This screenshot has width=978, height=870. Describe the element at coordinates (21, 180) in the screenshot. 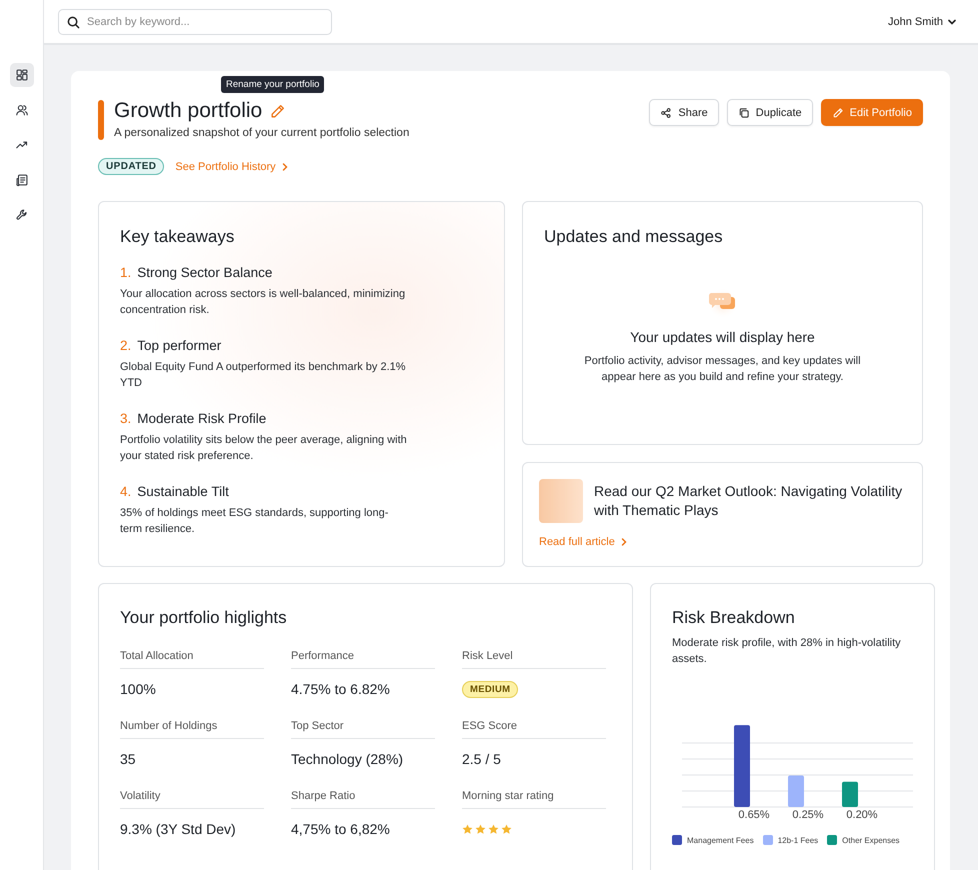

I see `document-icon` at that location.